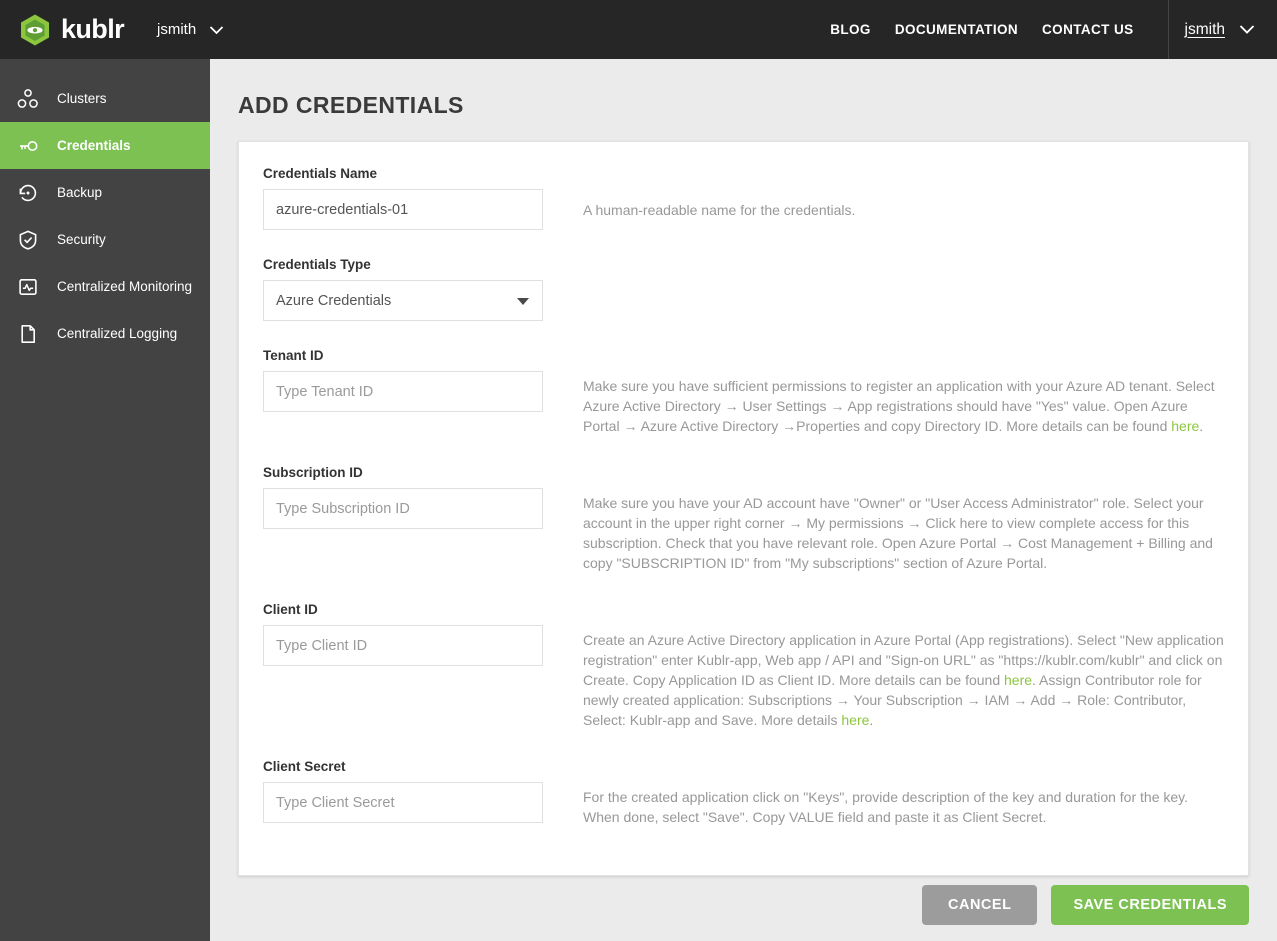 This screenshot has height=941, width=1277. Describe the element at coordinates (304, 766) in the screenshot. I see `client-secret-label: Client Secret` at that location.